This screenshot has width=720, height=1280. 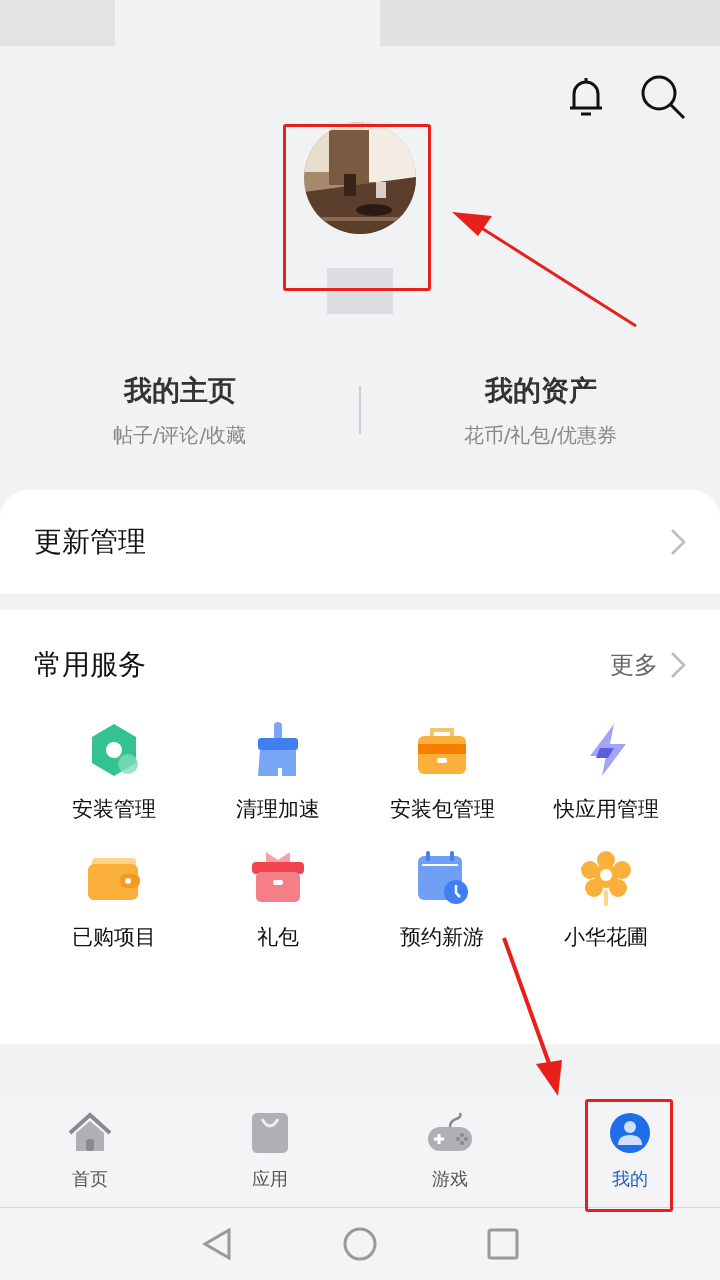 What do you see at coordinates (450, 1151) in the screenshot?
I see `tab: 游戏` at bounding box center [450, 1151].